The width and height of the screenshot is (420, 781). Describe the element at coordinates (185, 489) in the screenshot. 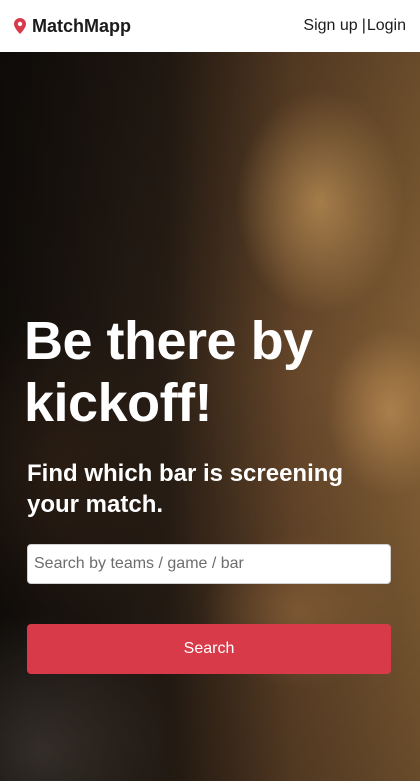

I see `hero-subheadline: Find which bar is screening your match.` at that location.